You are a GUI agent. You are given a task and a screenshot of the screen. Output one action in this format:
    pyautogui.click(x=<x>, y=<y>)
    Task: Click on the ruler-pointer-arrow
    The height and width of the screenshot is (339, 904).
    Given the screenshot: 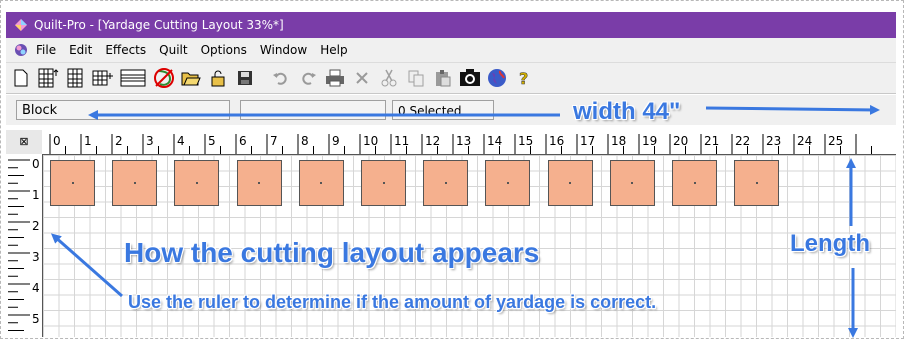 What is the action you would take?
    pyautogui.click(x=87, y=265)
    